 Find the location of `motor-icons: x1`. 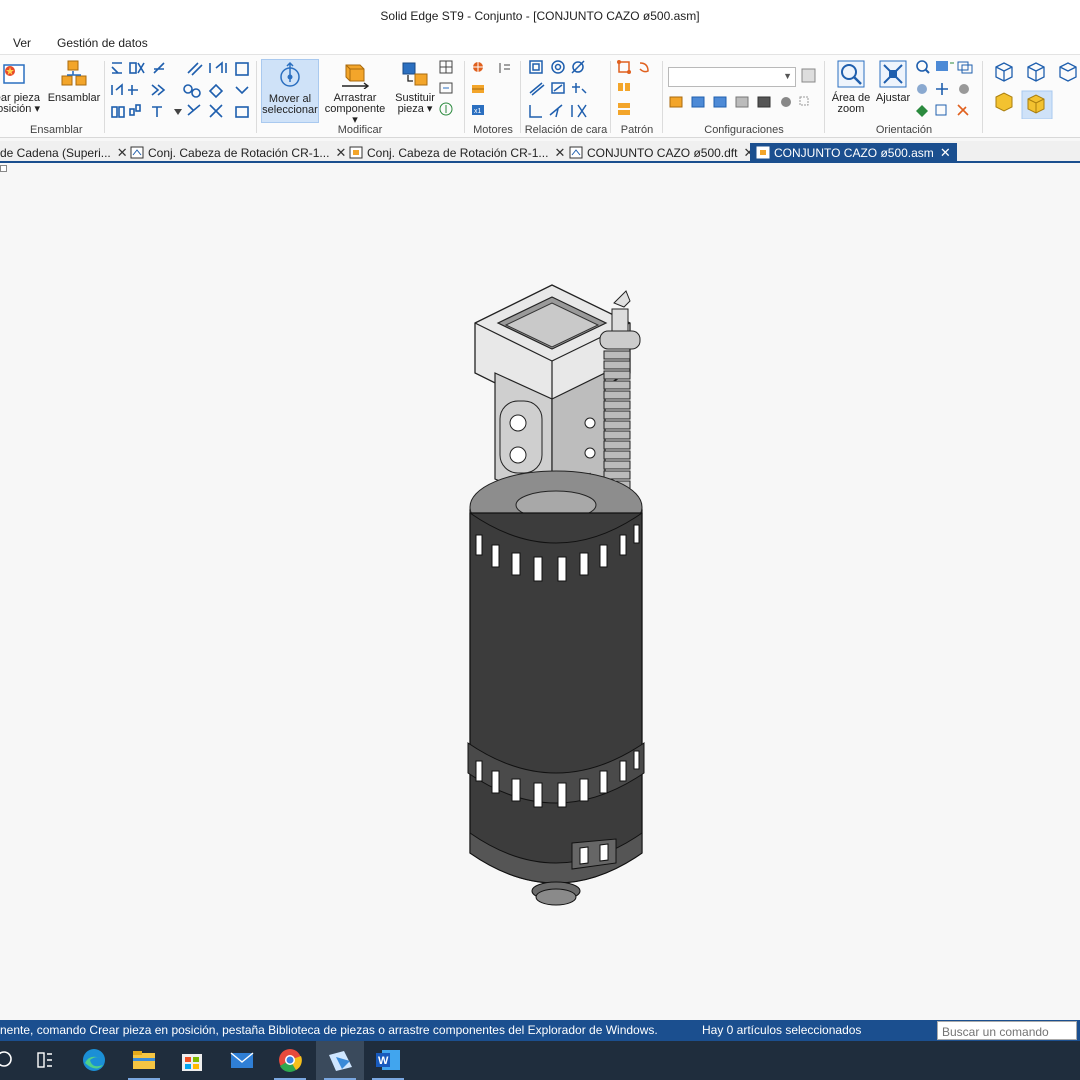

motor-icons: x1 is located at coordinates (491, 88).